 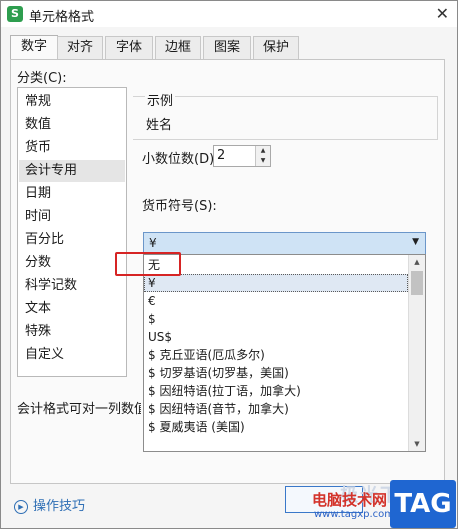 I want to click on category-item-scientific: 科学记数, so click(x=72, y=286).